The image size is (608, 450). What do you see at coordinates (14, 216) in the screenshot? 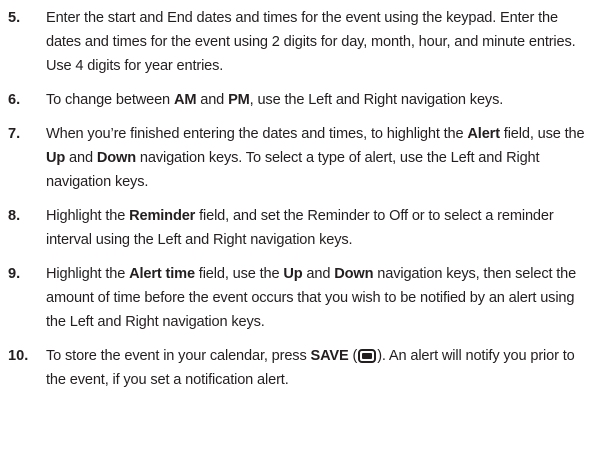
I see `step-number: 8.` at bounding box center [14, 216].